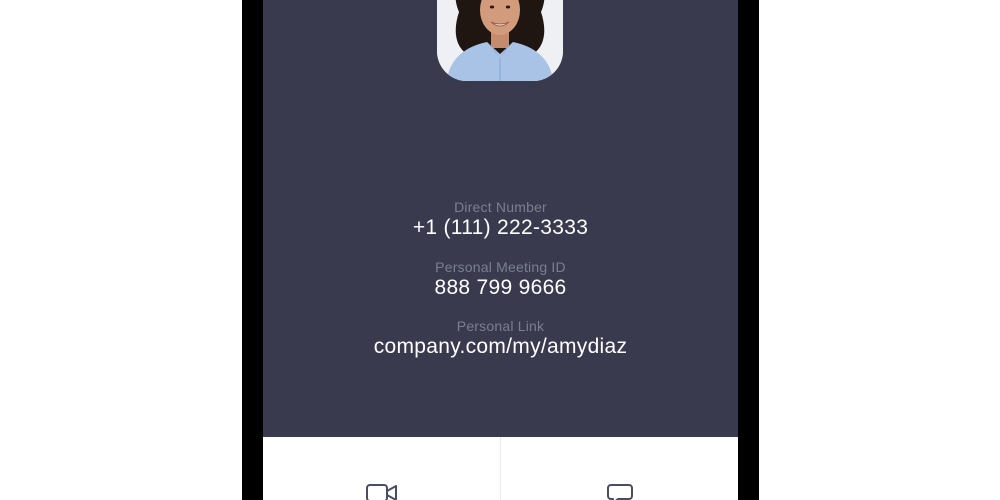 The image size is (1000, 500). I want to click on meeting-id-section: Personal Meeting ID 888 799 9666, so click(500, 279).